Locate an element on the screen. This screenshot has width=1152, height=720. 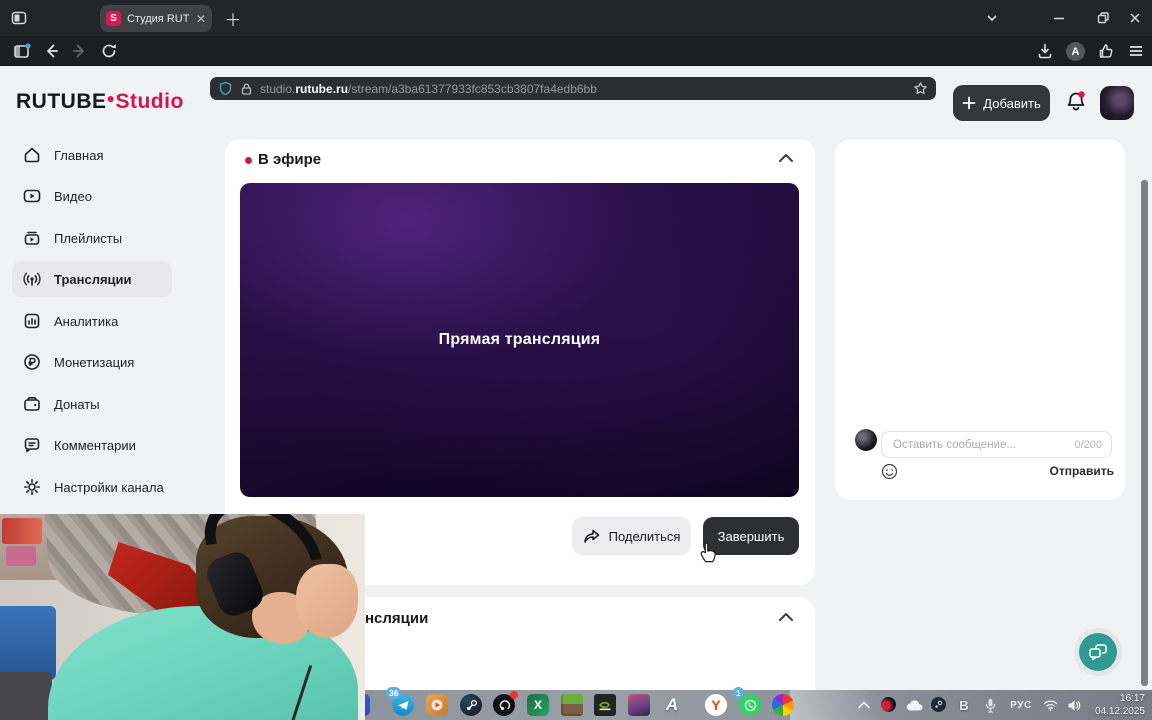
rutube-studio-logo: RUTUBE●Studio is located at coordinates (100, 102).